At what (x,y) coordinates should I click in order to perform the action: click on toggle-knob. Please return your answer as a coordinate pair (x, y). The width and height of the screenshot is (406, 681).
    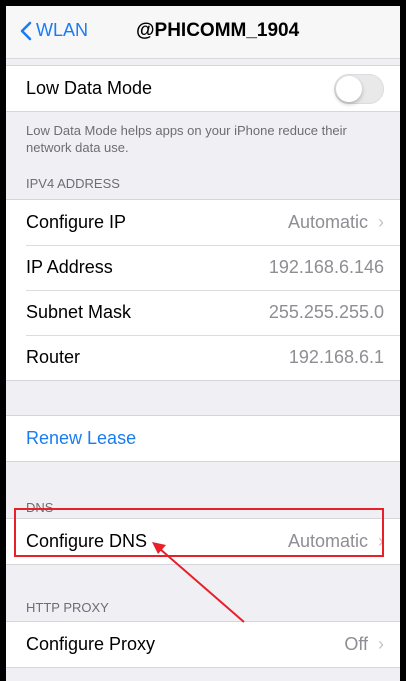
    Looking at the image, I should click on (349, 88).